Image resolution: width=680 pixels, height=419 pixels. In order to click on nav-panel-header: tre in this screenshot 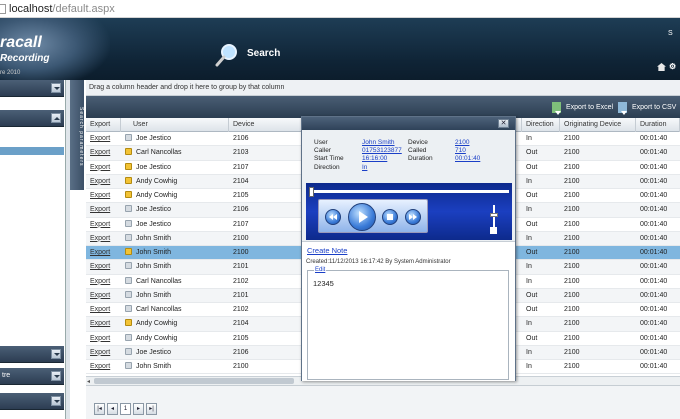, I will do `click(32, 376)`.